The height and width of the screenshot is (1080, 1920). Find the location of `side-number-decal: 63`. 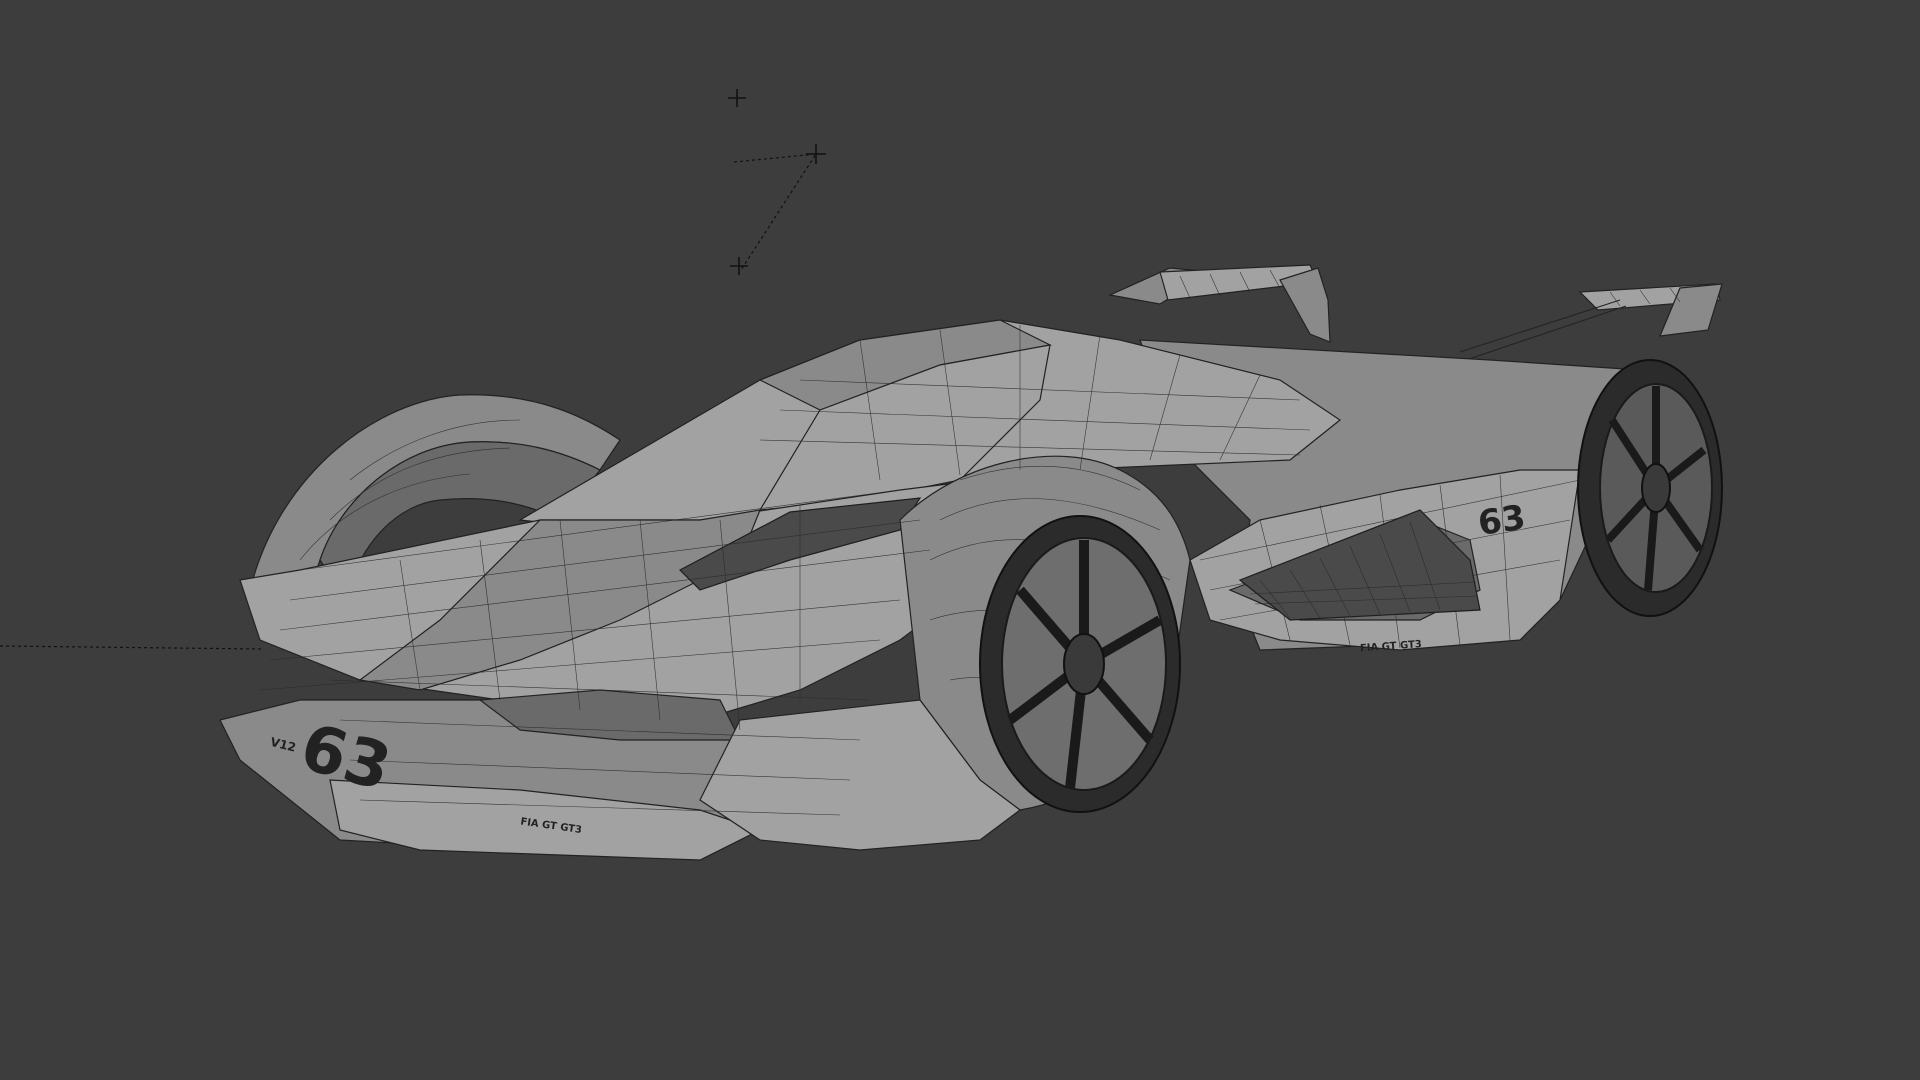

side-number-decal: 63 is located at coordinates (1502, 521).